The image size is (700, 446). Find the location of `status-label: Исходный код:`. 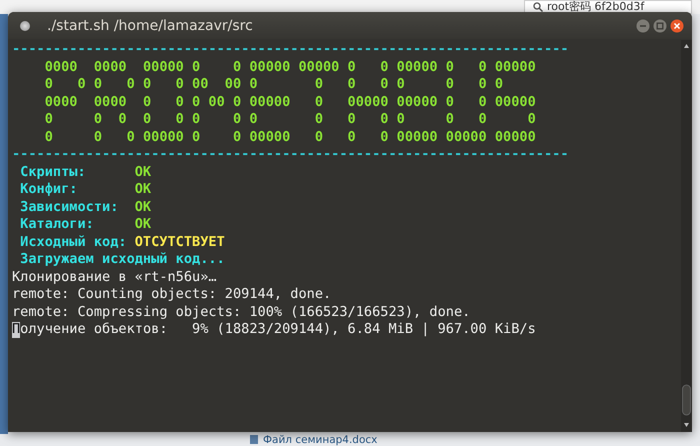

status-label: Исходный код: is located at coordinates (74, 242).